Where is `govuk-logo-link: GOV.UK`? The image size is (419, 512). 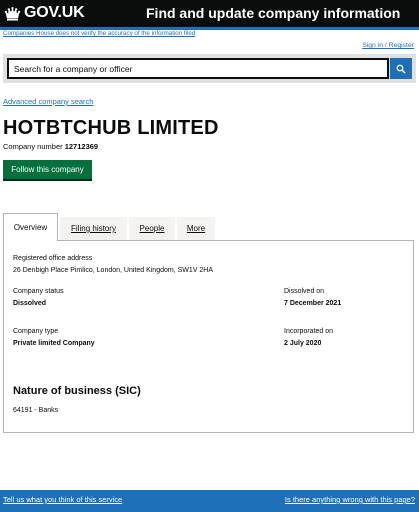
govuk-logo-link: GOV.UK is located at coordinates (44, 13).